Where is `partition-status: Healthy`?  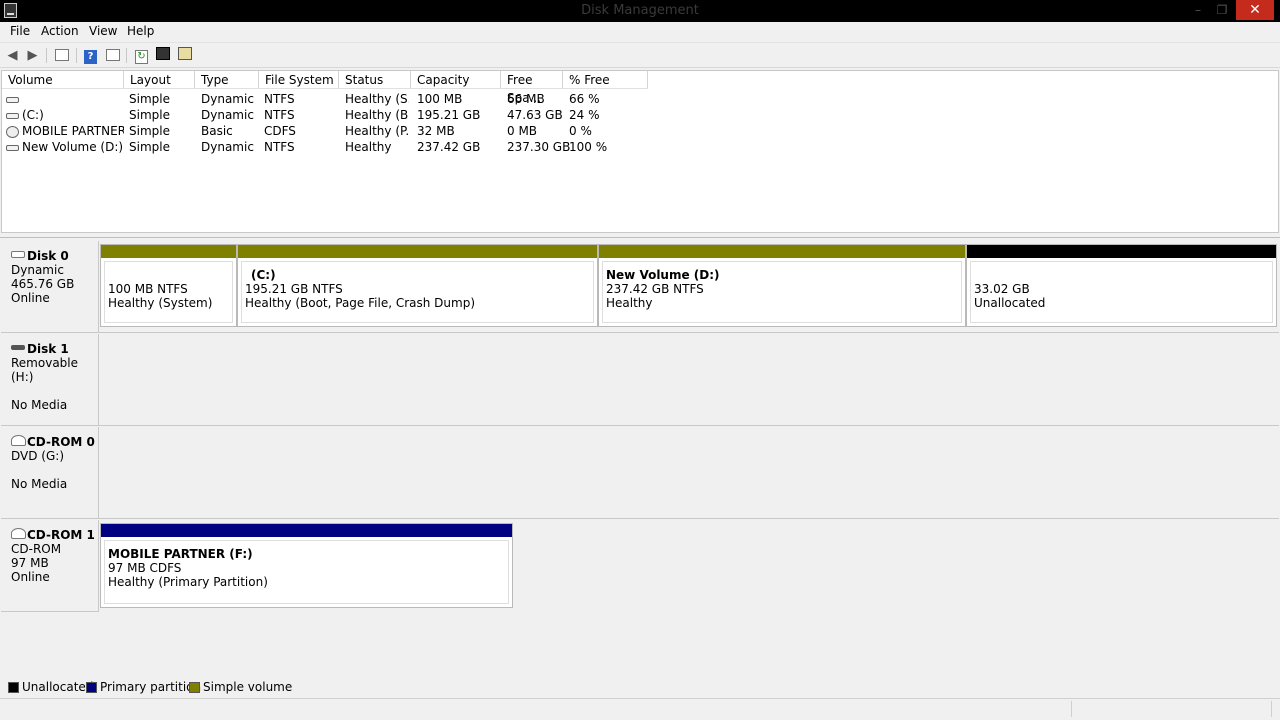
partition-status: Healthy is located at coordinates (629, 303).